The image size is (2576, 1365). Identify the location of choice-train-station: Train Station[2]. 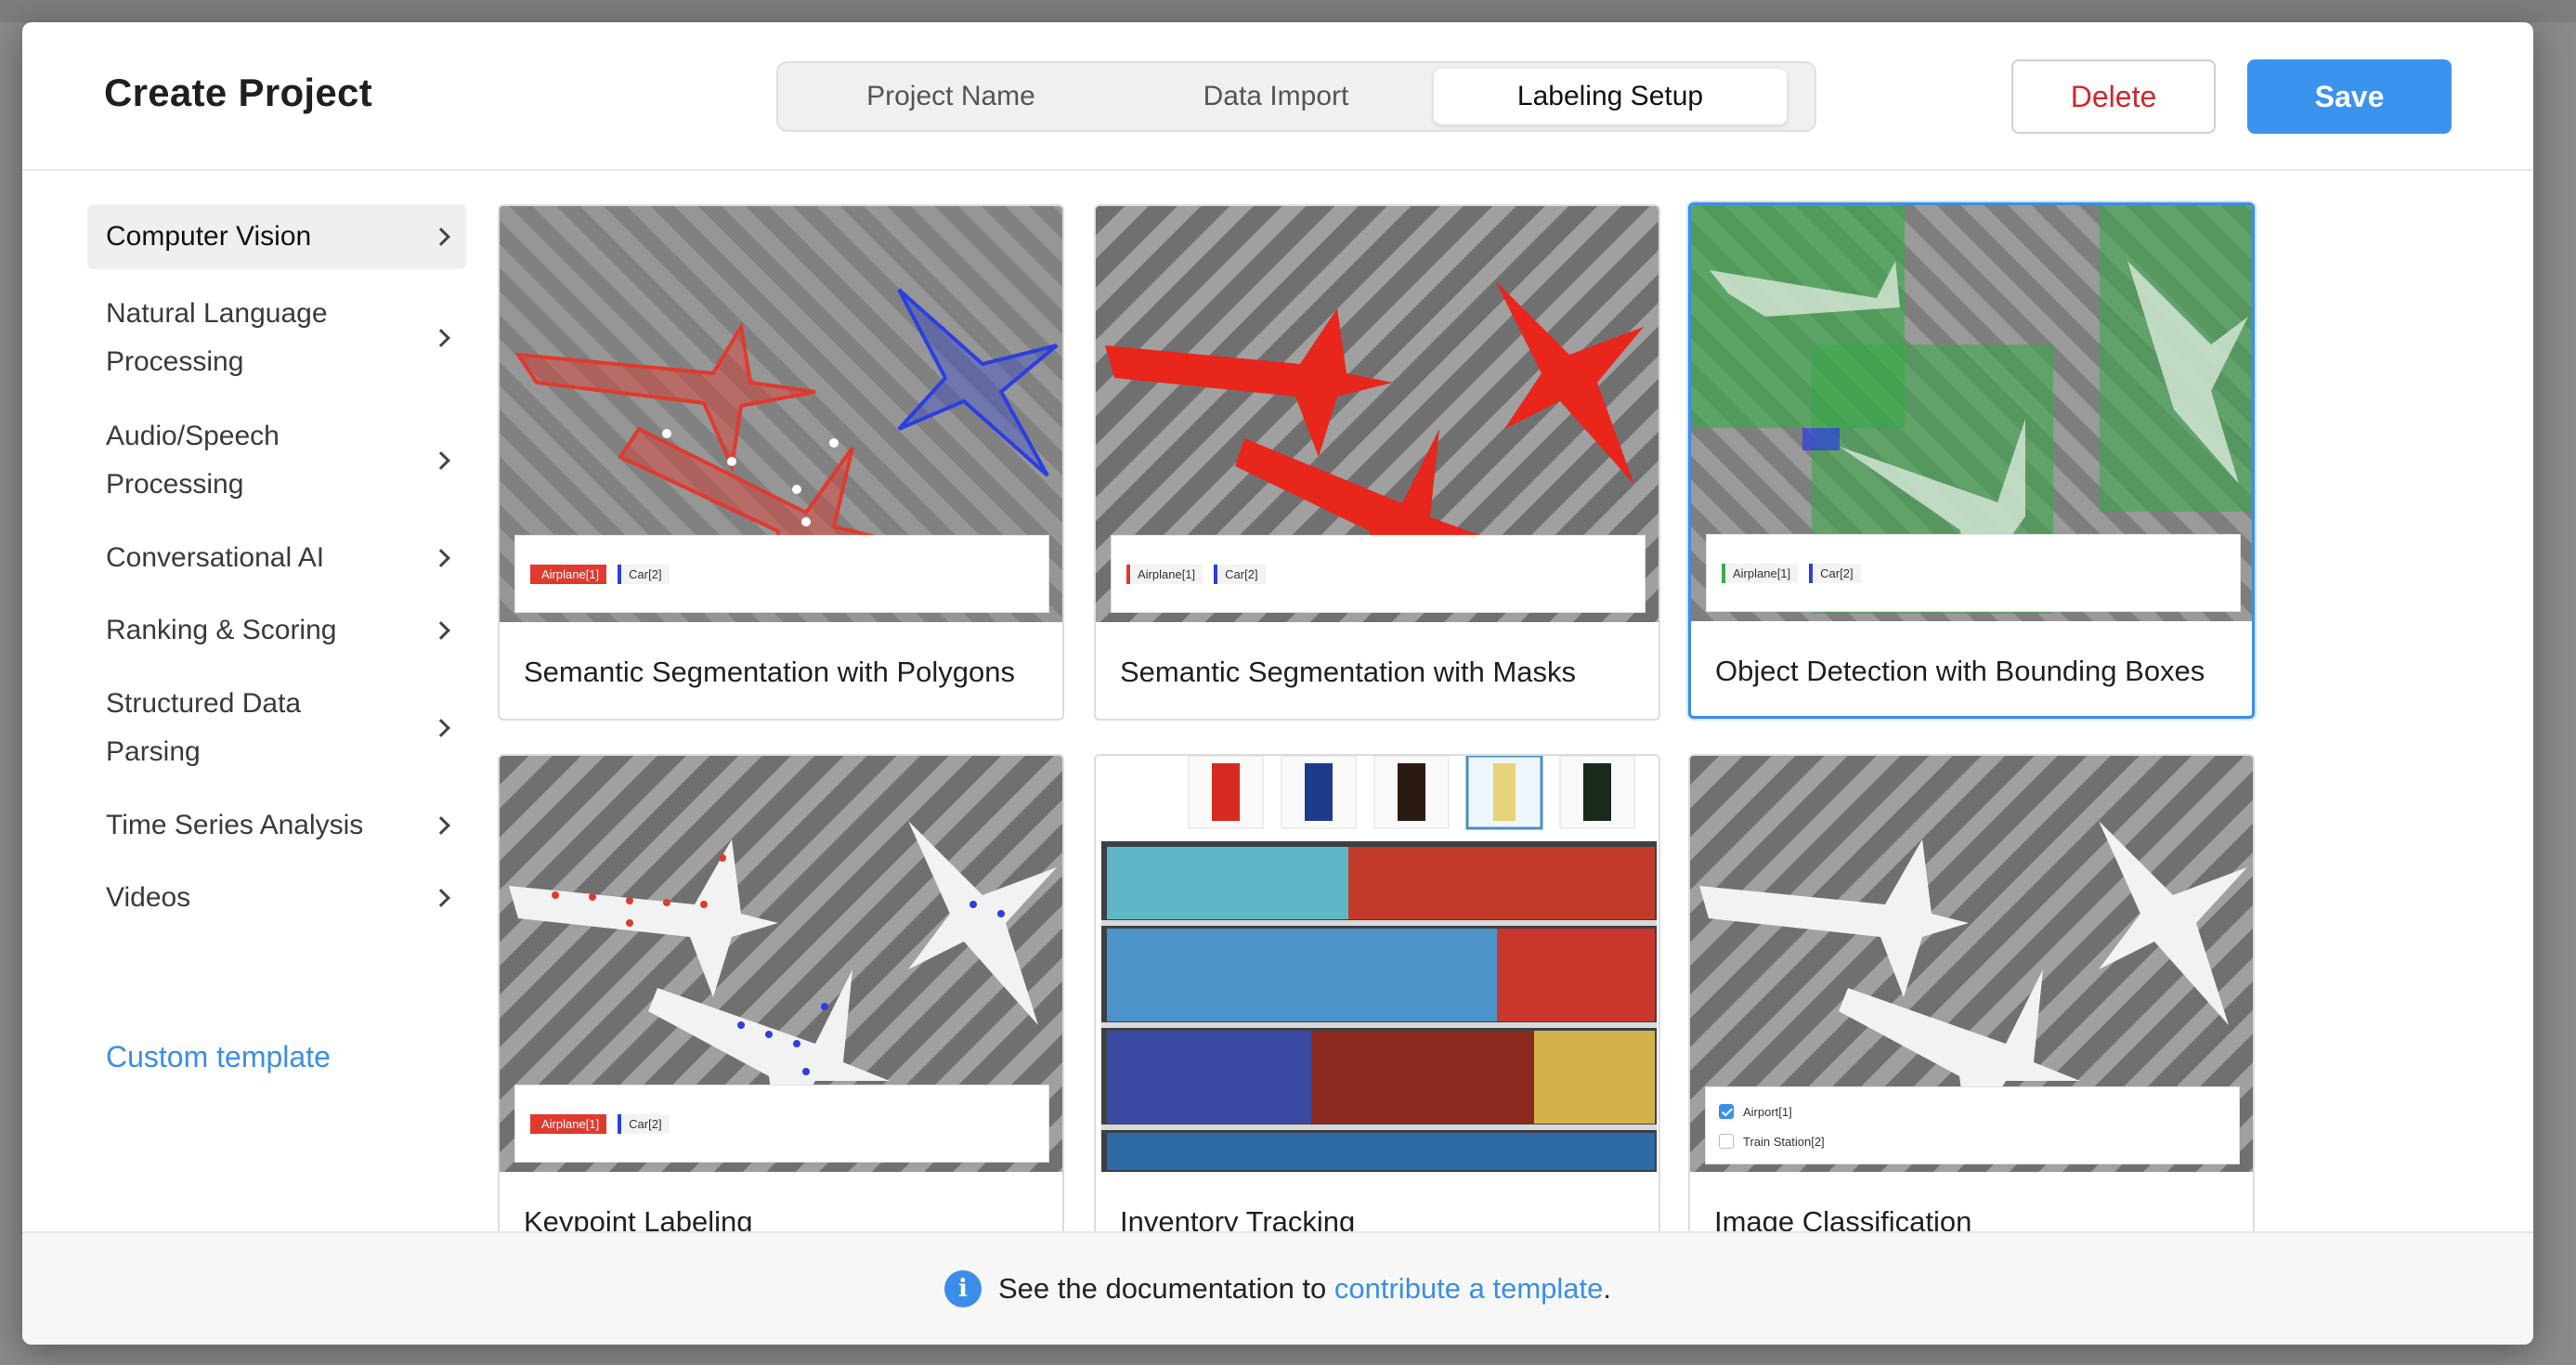
(1972, 1141).